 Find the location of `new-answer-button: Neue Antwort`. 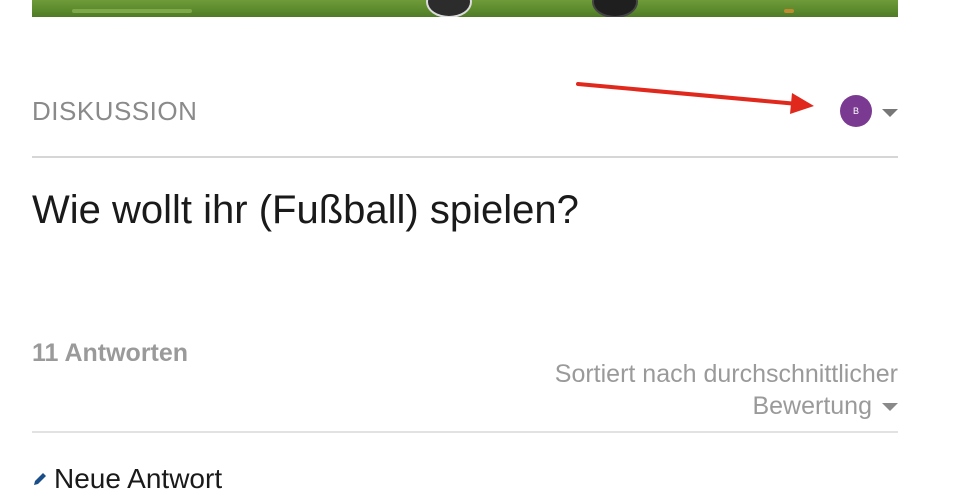

new-answer-button: Neue Antwort is located at coordinates (127, 479).